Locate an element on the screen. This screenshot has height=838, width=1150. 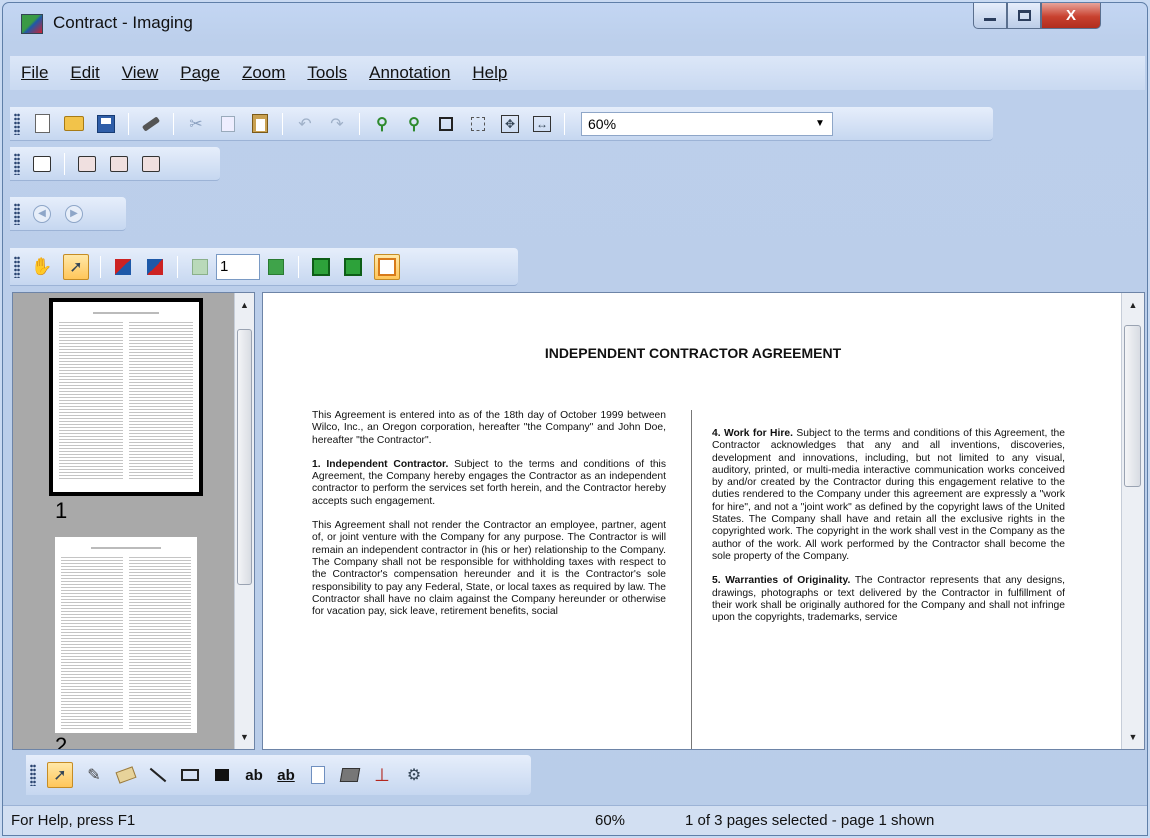
thumbnail-label: 2 is located at coordinates (61, 741).